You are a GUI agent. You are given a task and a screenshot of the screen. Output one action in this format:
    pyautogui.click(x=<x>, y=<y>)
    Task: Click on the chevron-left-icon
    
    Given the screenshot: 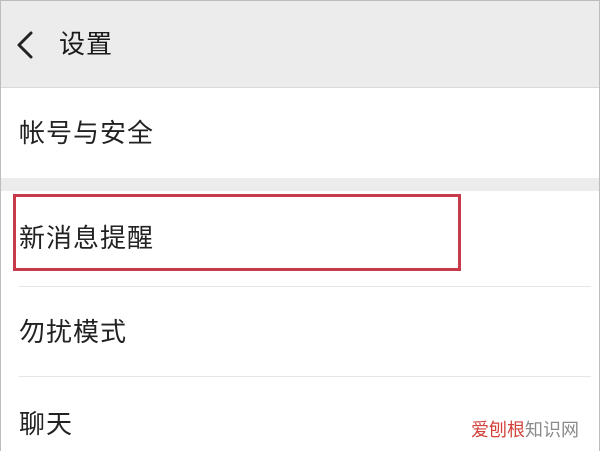 What is the action you would take?
    pyautogui.click(x=25, y=45)
    